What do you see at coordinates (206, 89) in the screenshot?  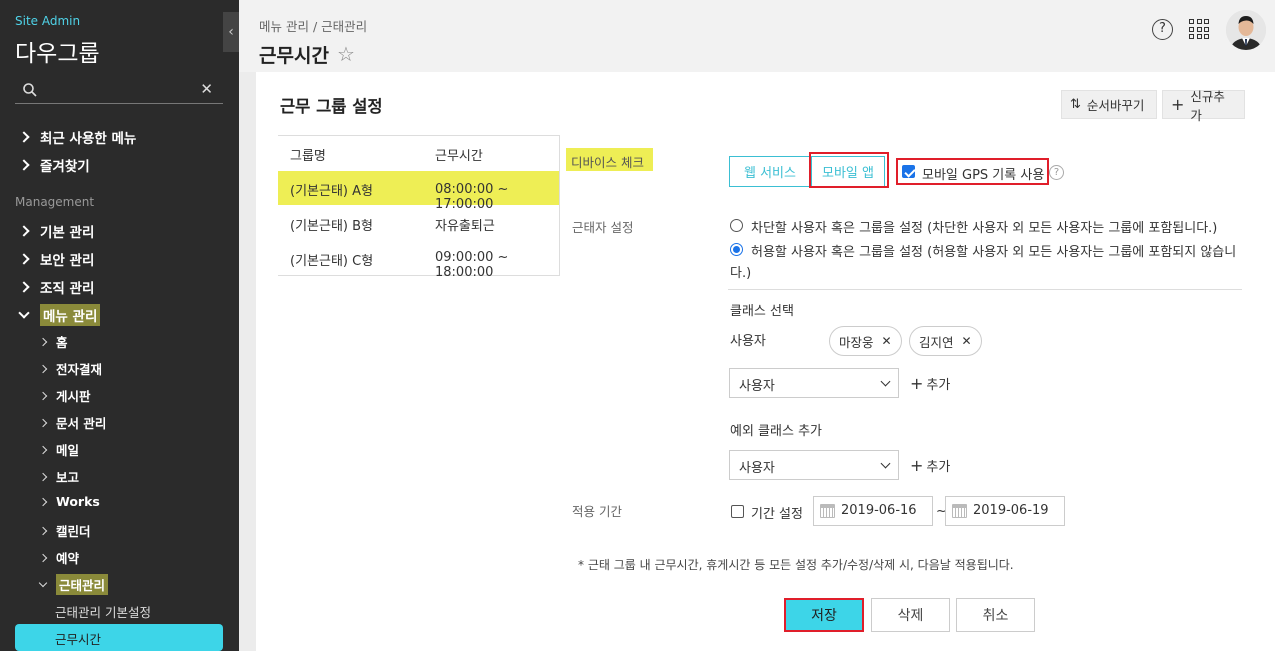 I see `clear-search-icon: ✕` at bounding box center [206, 89].